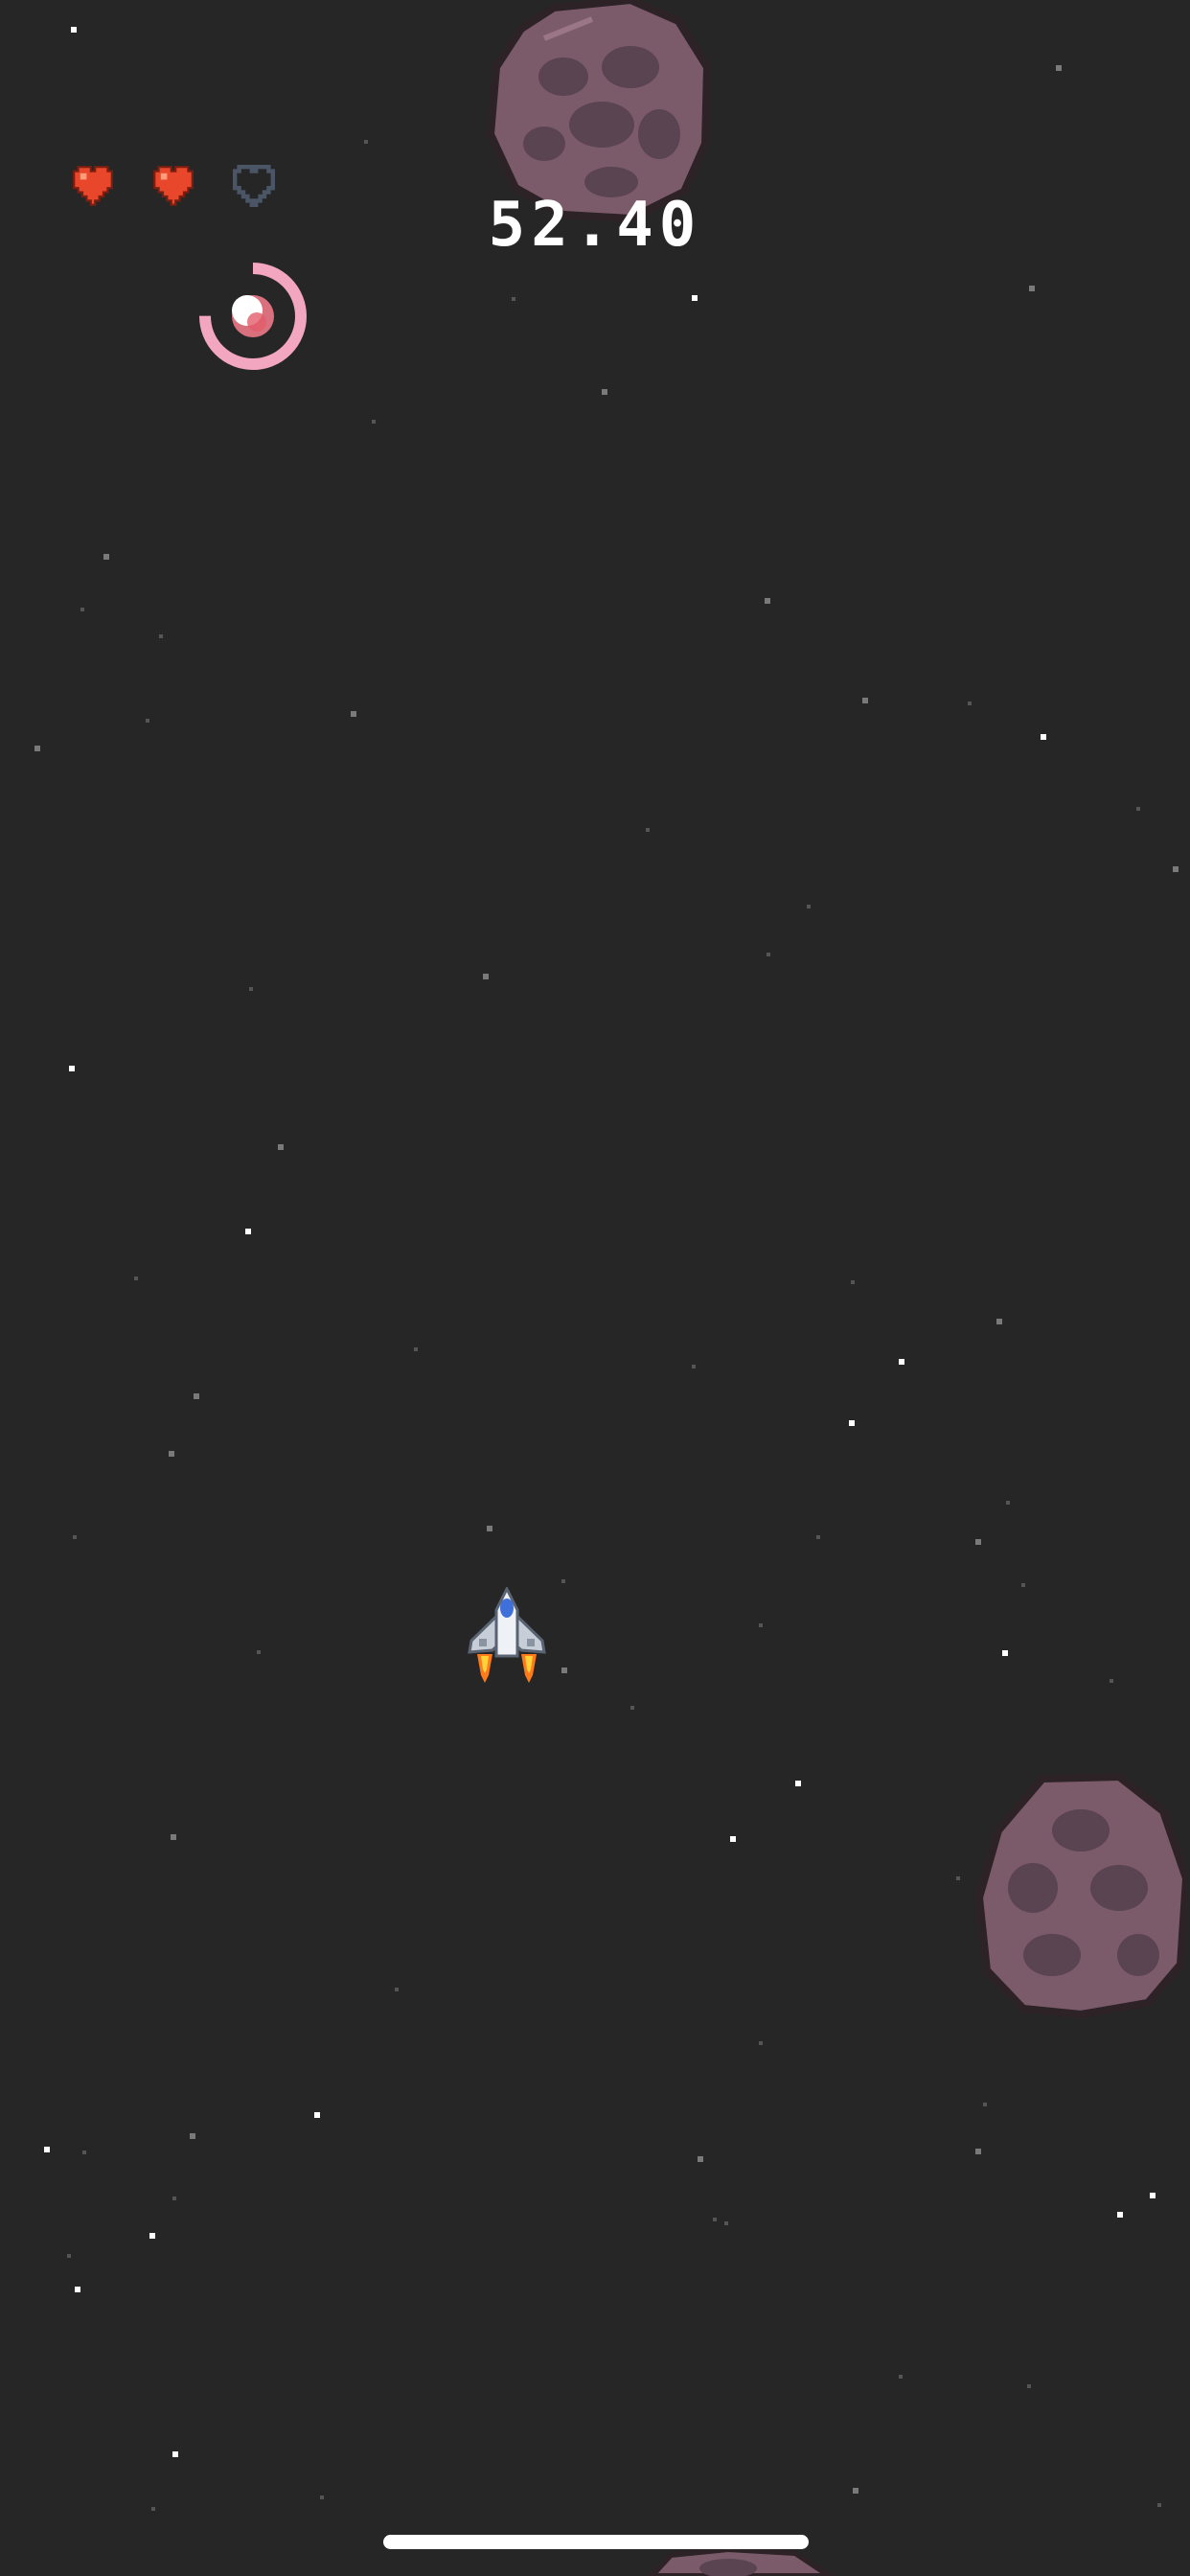 The height and width of the screenshot is (2576, 1190). Describe the element at coordinates (596, 2542) in the screenshot. I see `home-indicator` at that location.